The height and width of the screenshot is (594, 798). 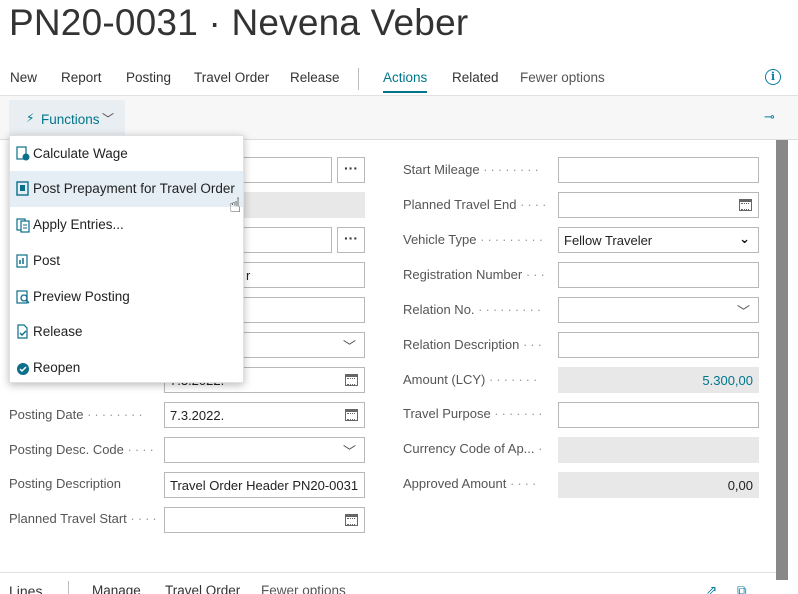 What do you see at coordinates (126, 189) in the screenshot?
I see `menu-item-post-prepayment: Post Prepayment for Travel Order` at bounding box center [126, 189].